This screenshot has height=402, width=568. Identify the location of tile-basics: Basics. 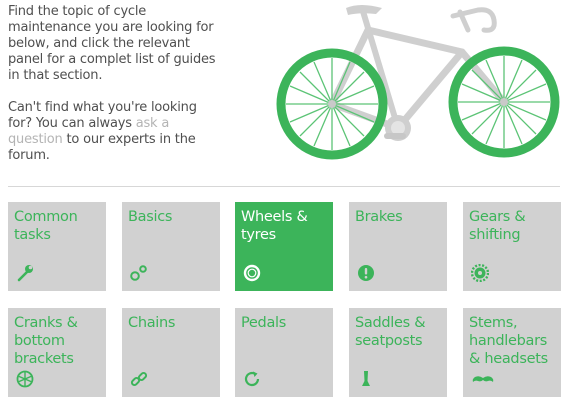
(171, 246).